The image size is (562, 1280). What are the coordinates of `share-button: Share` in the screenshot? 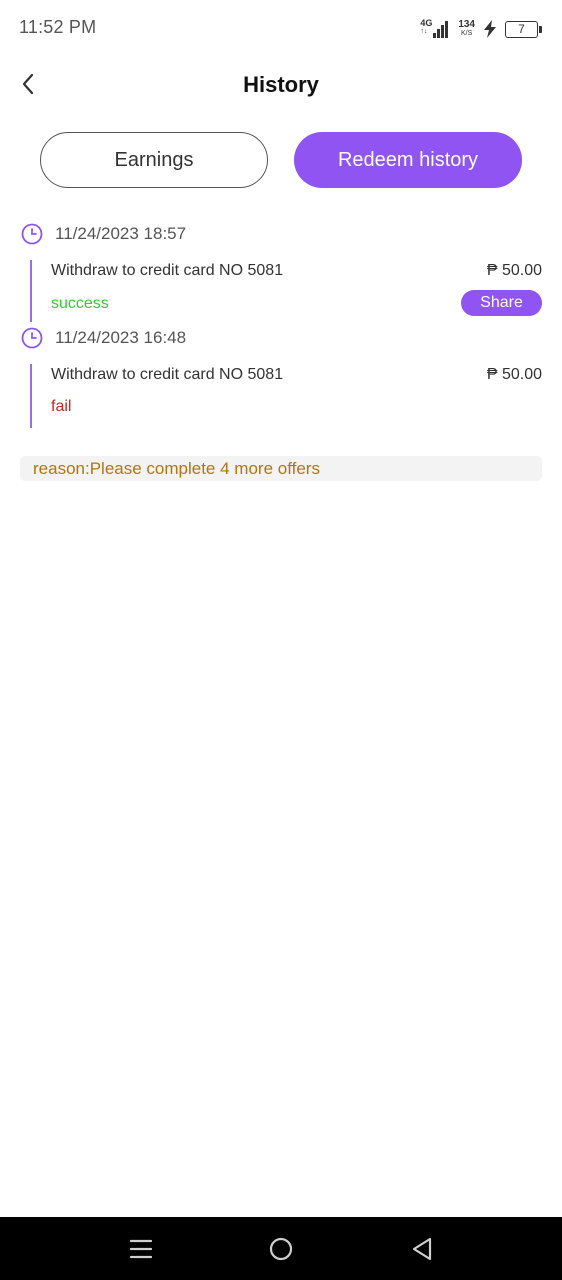 It's located at (501, 303).